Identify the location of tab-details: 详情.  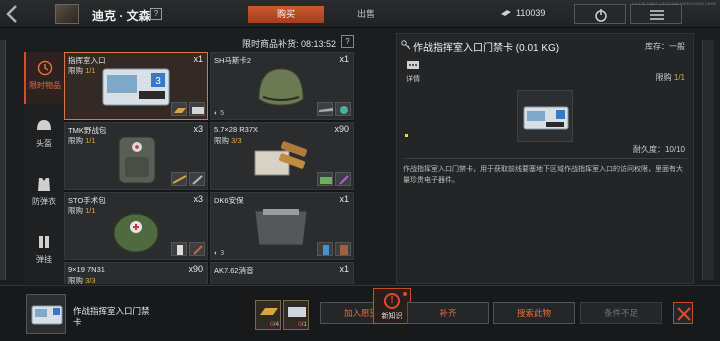
(413, 72).